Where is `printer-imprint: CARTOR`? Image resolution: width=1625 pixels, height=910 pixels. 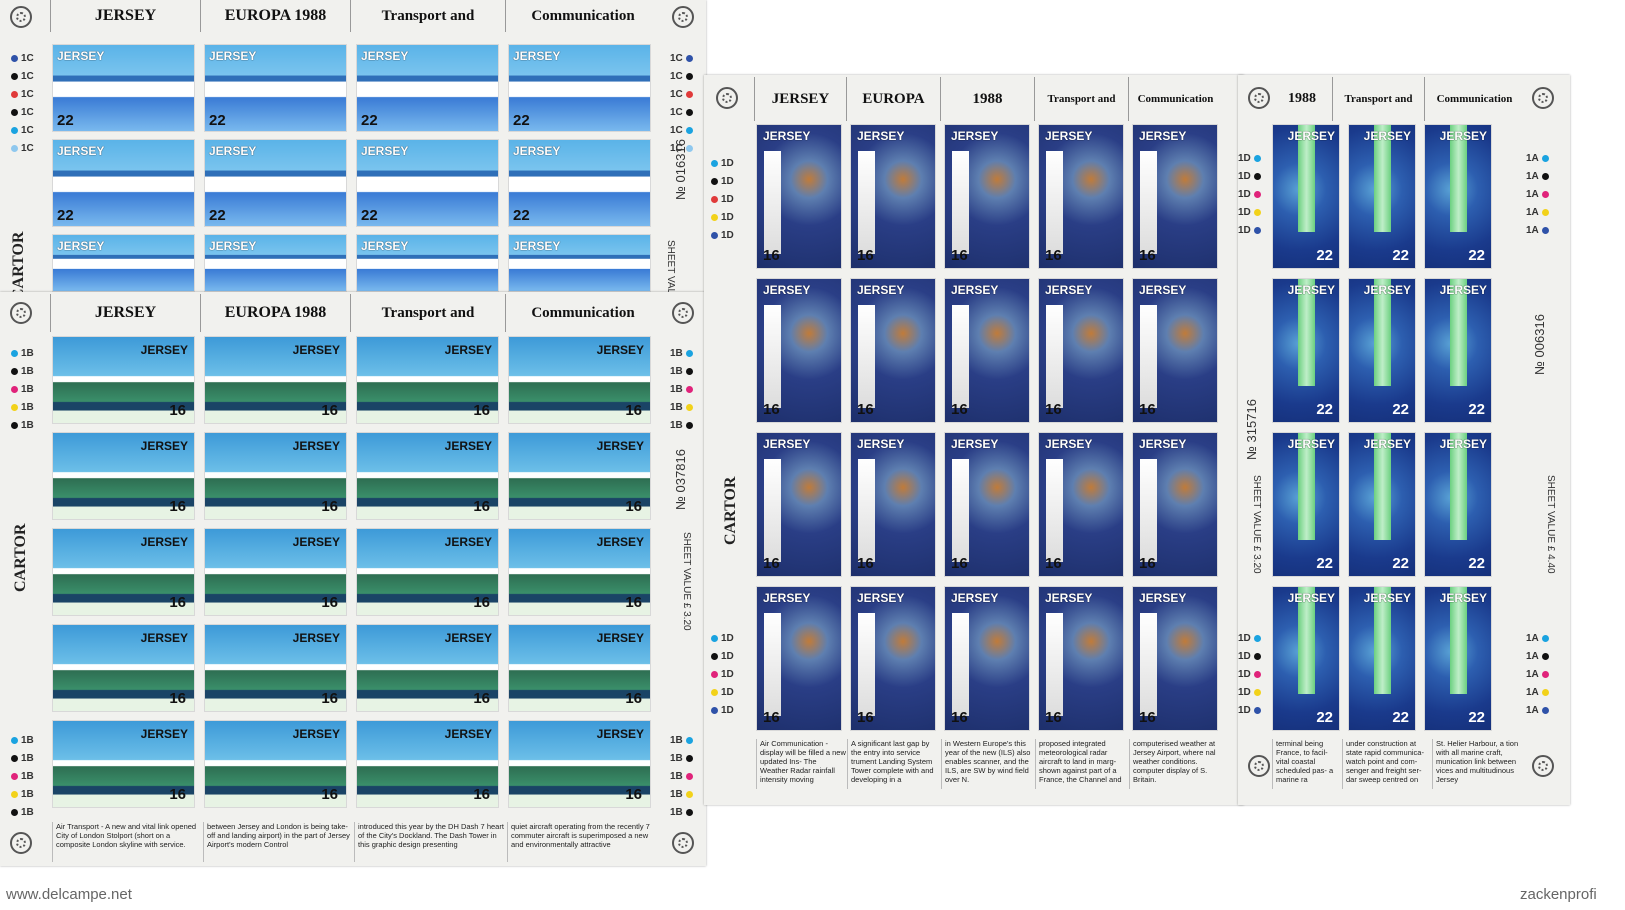 printer-imprint: CARTOR is located at coordinates (730, 510).